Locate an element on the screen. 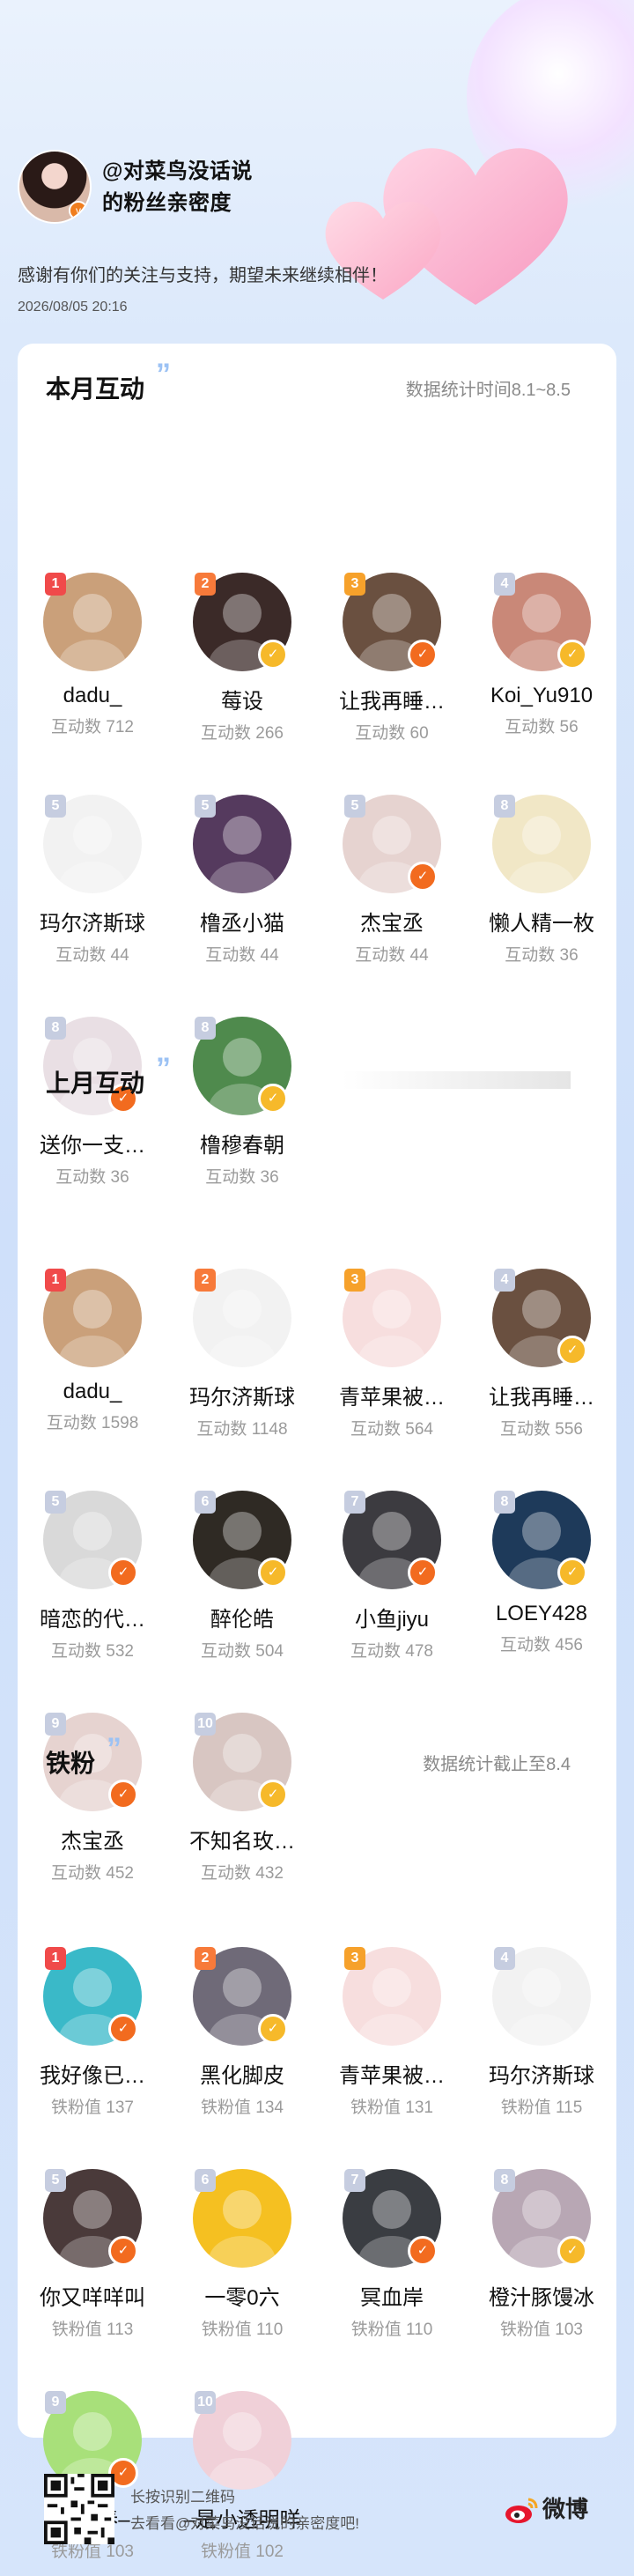 The width and height of the screenshot is (634, 2576). fan-avatar: 10 is located at coordinates (242, 2440).